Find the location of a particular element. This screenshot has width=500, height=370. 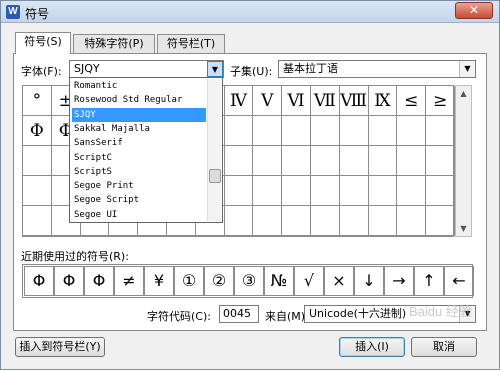

font-list-item: Segoe Script is located at coordinates (139, 200).